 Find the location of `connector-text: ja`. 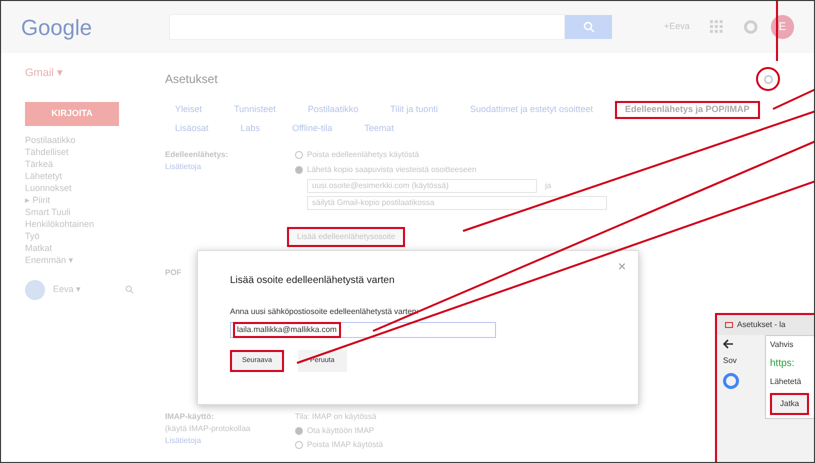

connector-text: ja is located at coordinates (548, 186).